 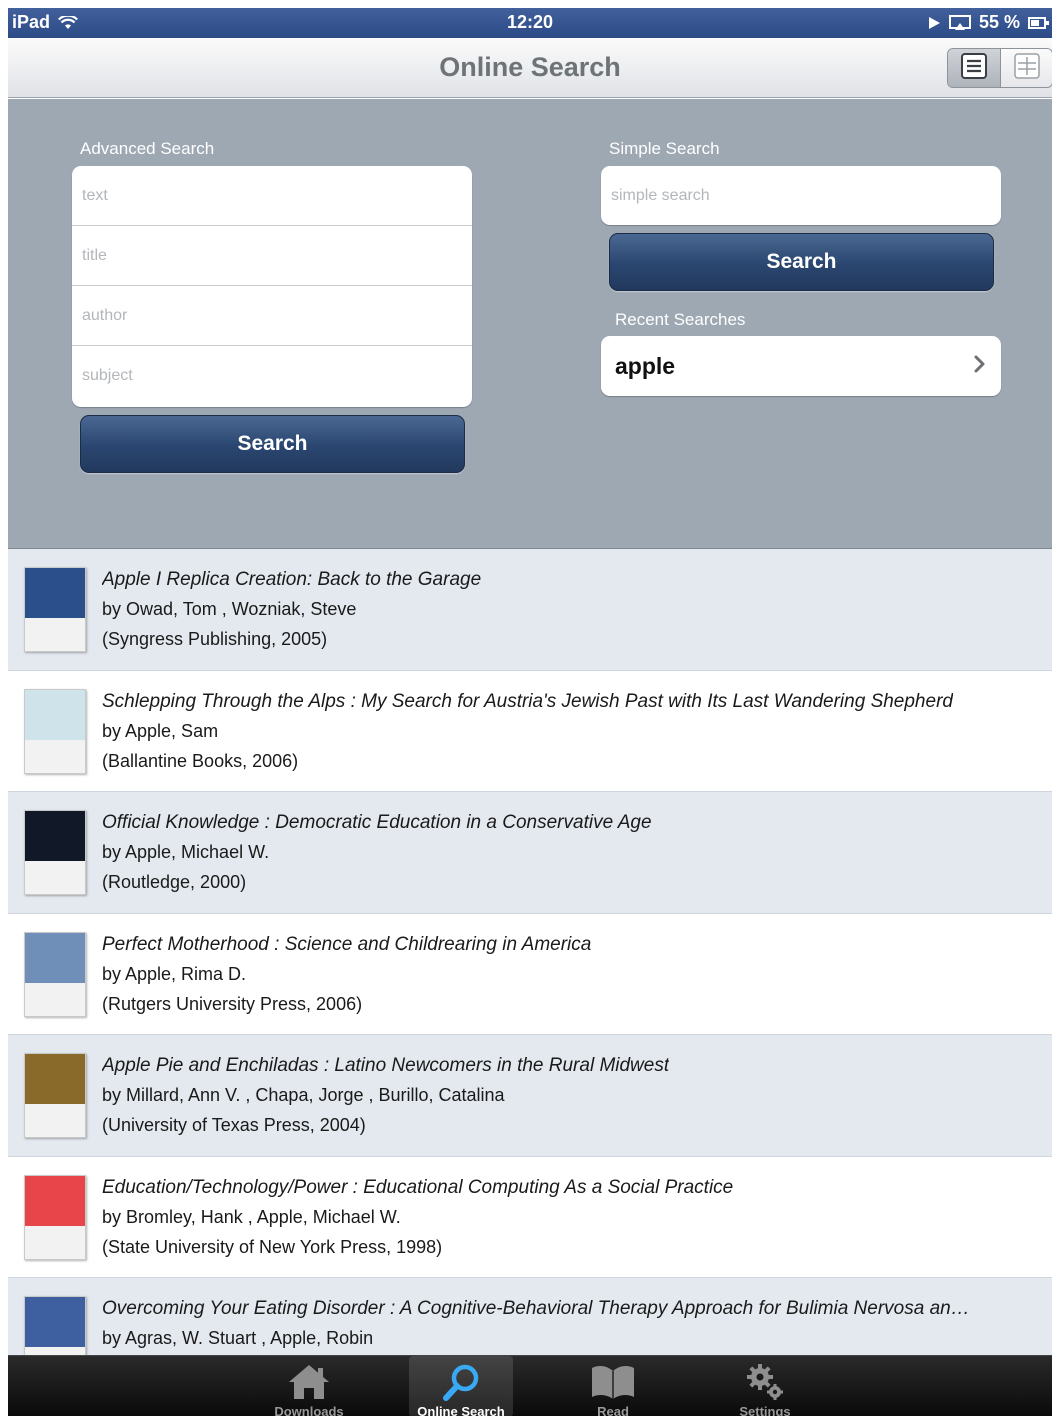 I want to click on status-right: 55 %, so click(x=988, y=22).